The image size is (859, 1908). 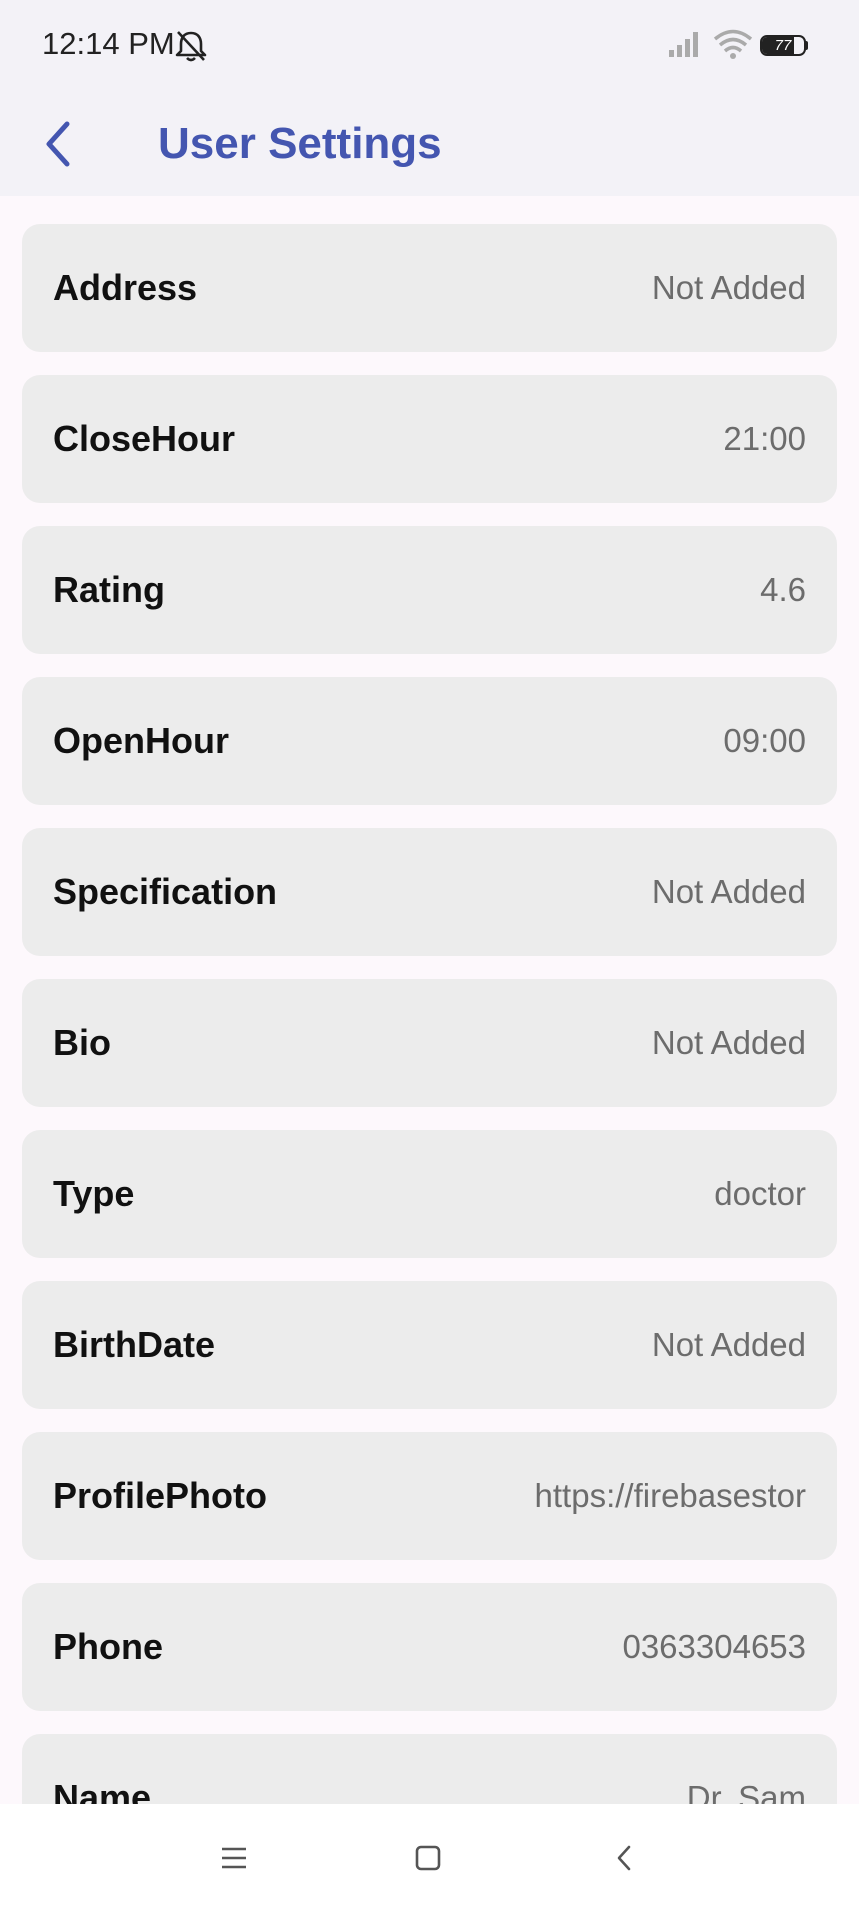 What do you see at coordinates (94, 1193) in the screenshot?
I see `setting-label: Type` at bounding box center [94, 1193].